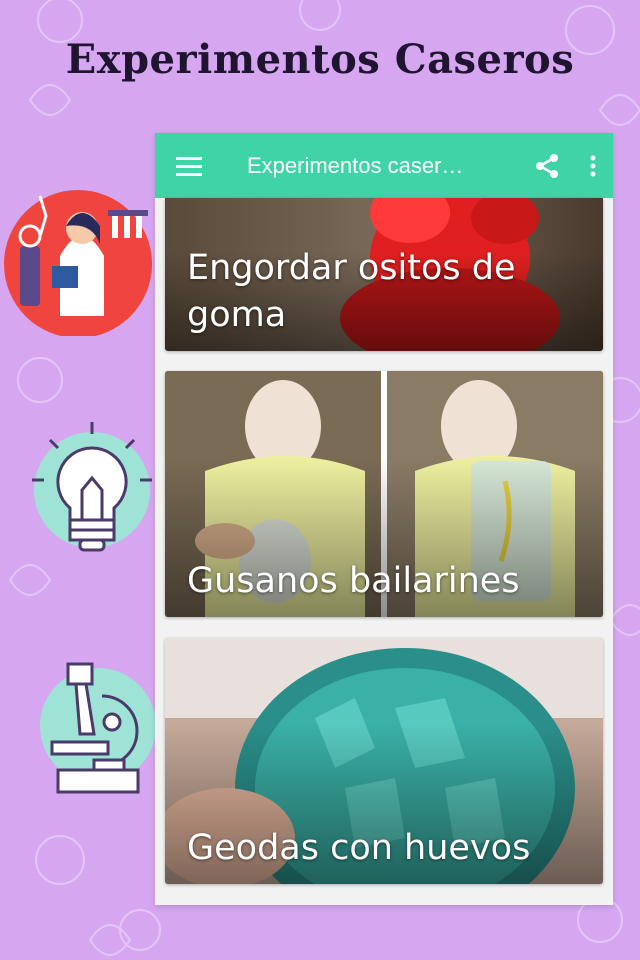 The height and width of the screenshot is (960, 640). I want to click on hamburger-menu-icon, so click(189, 166).